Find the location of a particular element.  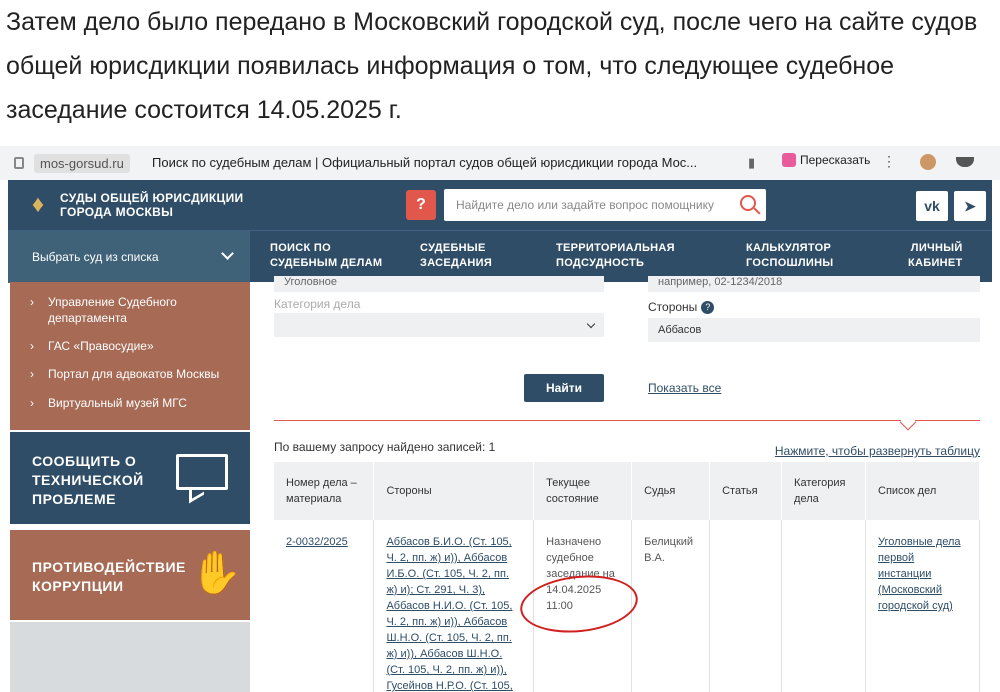

more-menu-icon: ⋮ is located at coordinates (889, 161).